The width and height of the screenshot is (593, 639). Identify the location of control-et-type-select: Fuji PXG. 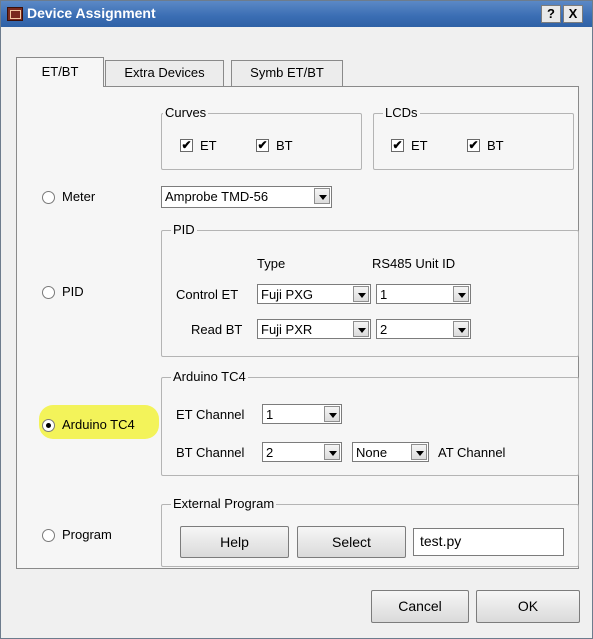
(314, 294).